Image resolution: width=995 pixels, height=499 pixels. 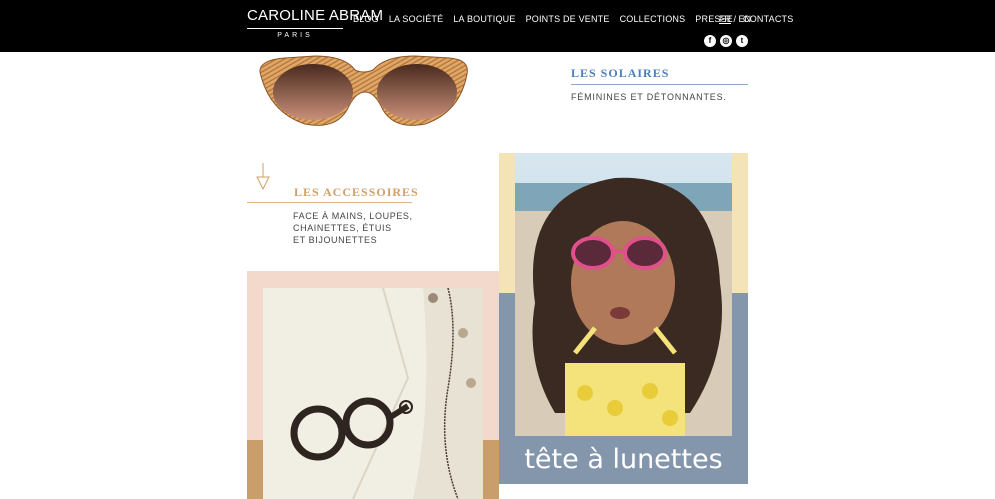 I want to click on child-with-sunglasses-photo, so click(x=623, y=294).